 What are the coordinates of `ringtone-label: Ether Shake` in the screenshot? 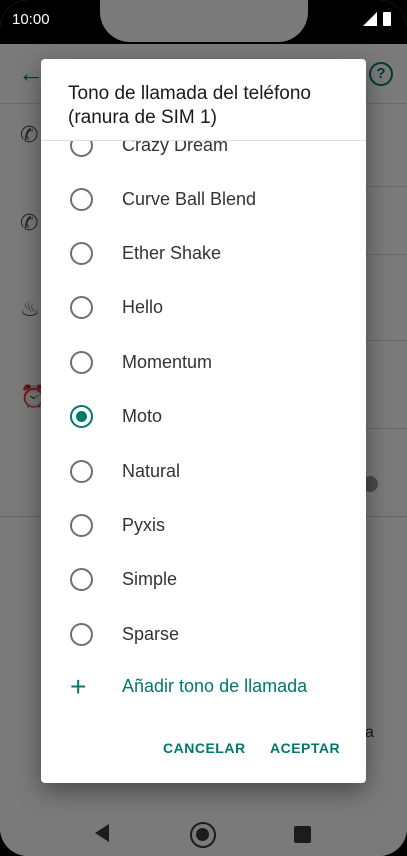 It's located at (172, 252).